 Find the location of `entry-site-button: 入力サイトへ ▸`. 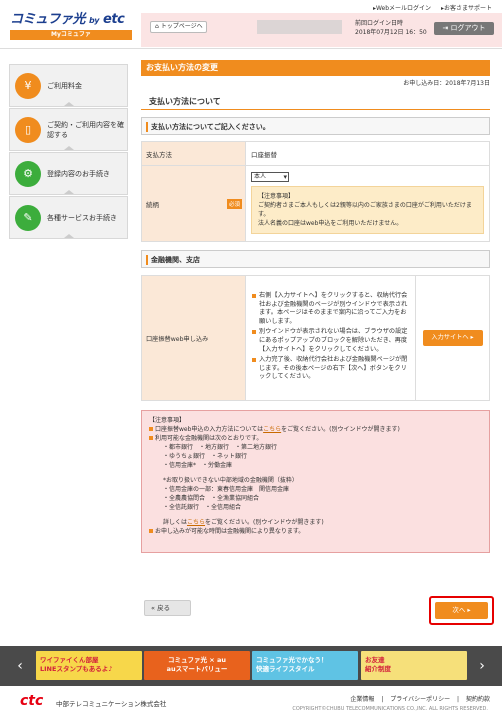

entry-site-button: 入力サイトへ ▸ is located at coordinates (452, 338).